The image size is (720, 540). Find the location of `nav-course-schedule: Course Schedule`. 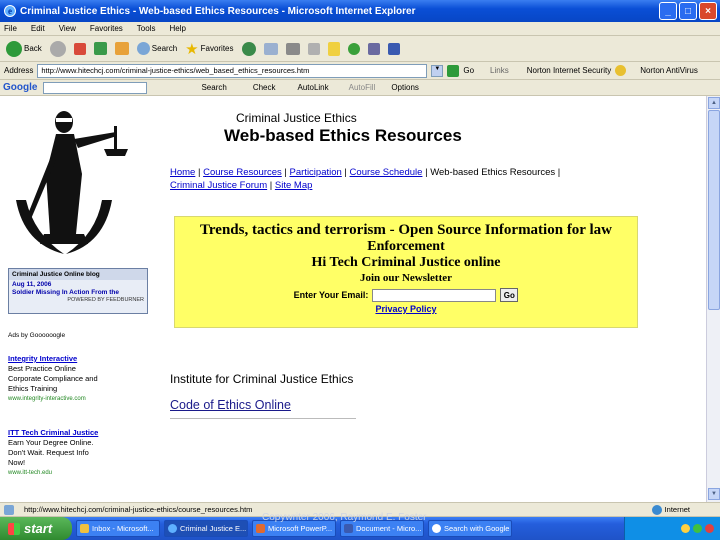

nav-course-schedule: Course Schedule is located at coordinates (386, 172).